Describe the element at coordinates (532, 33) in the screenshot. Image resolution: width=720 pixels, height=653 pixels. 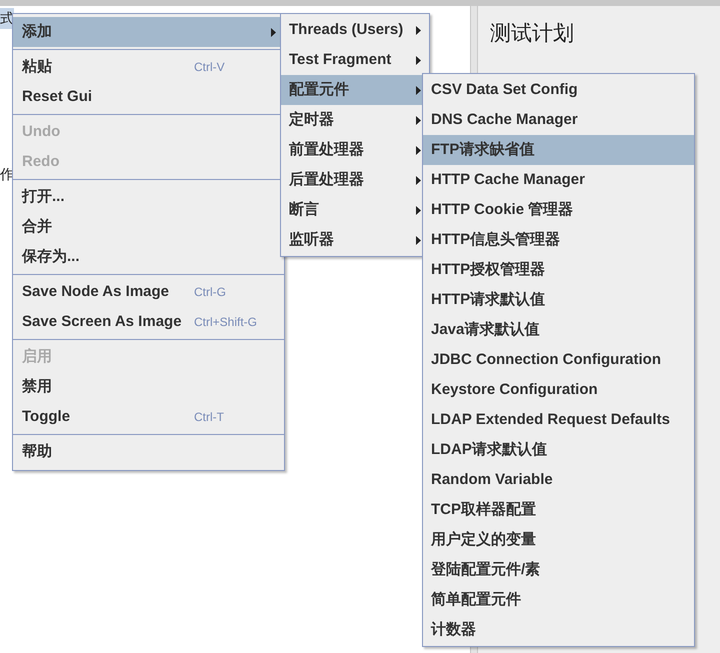
I see `panel-title: 测试计划` at that location.